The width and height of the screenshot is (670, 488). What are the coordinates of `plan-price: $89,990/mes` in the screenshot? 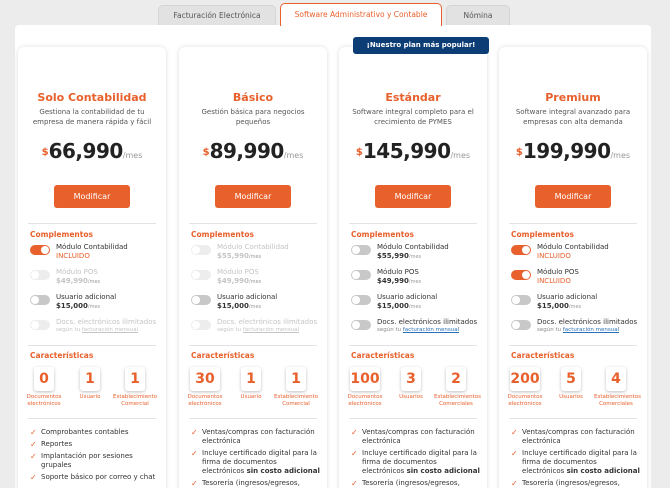 It's located at (253, 151).